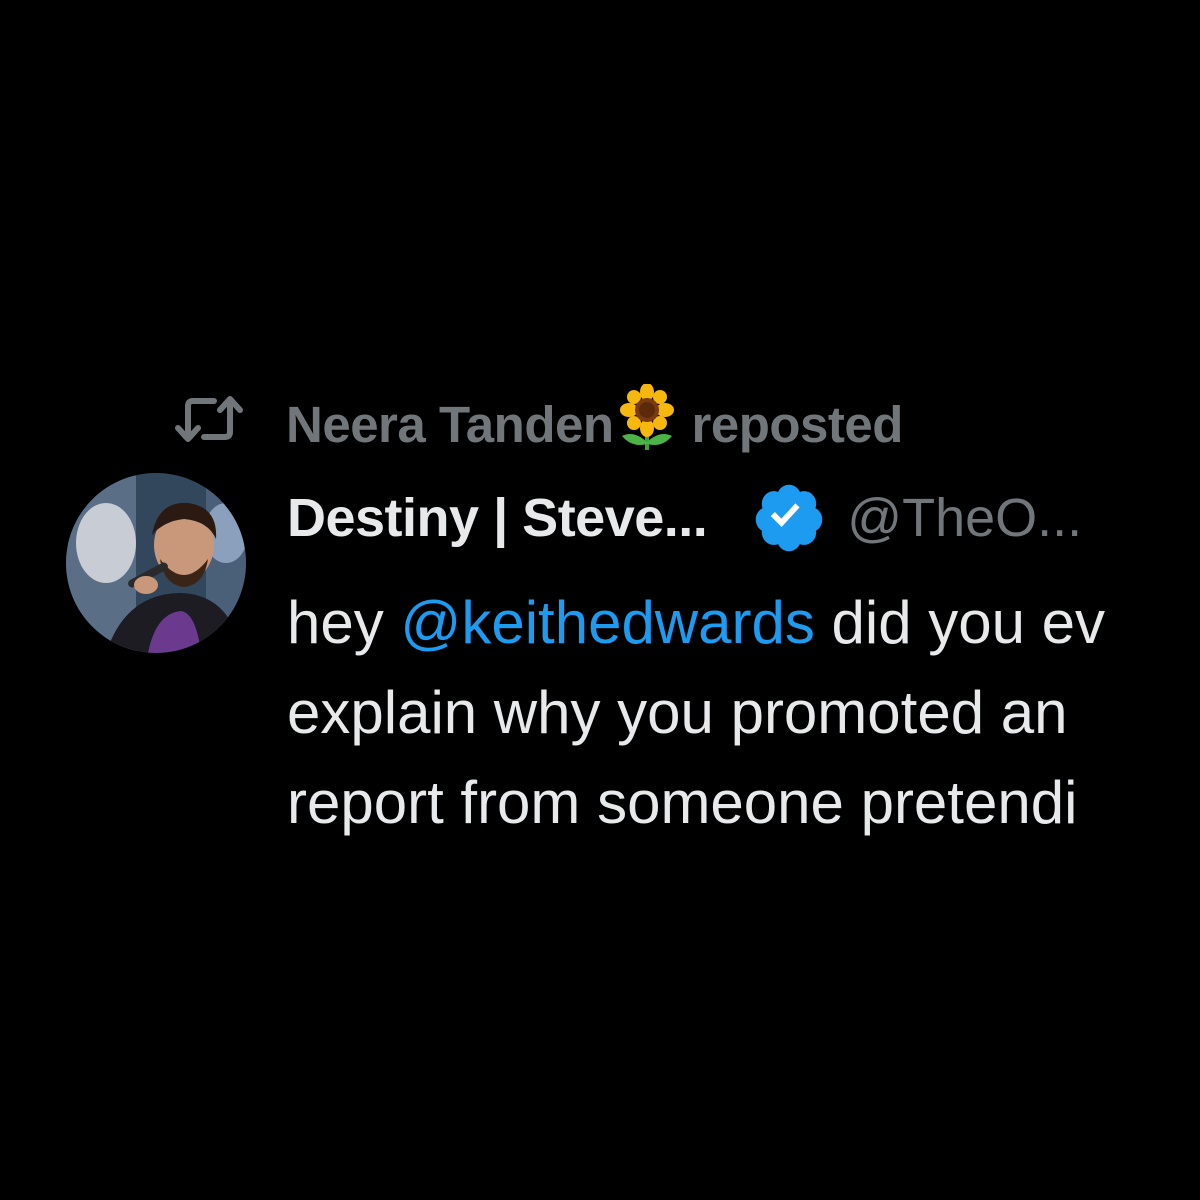  Describe the element at coordinates (797, 424) in the screenshot. I see `reposted-label: reposted` at that location.